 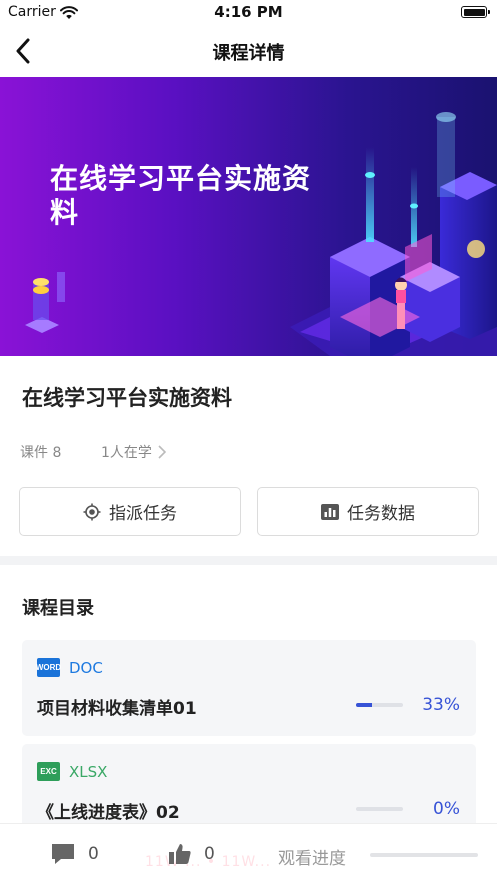 I want to click on file-name: 《上线进度表》02, so click(x=108, y=813).